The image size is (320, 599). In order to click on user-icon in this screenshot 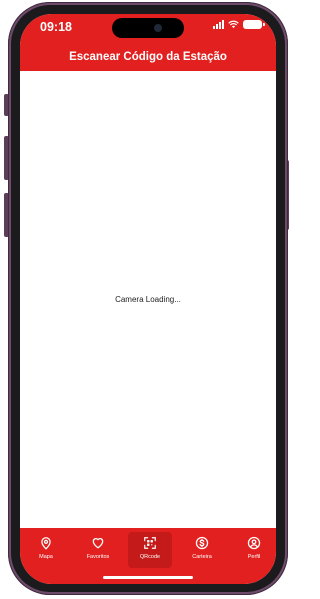, I will do `click(254, 543)`.